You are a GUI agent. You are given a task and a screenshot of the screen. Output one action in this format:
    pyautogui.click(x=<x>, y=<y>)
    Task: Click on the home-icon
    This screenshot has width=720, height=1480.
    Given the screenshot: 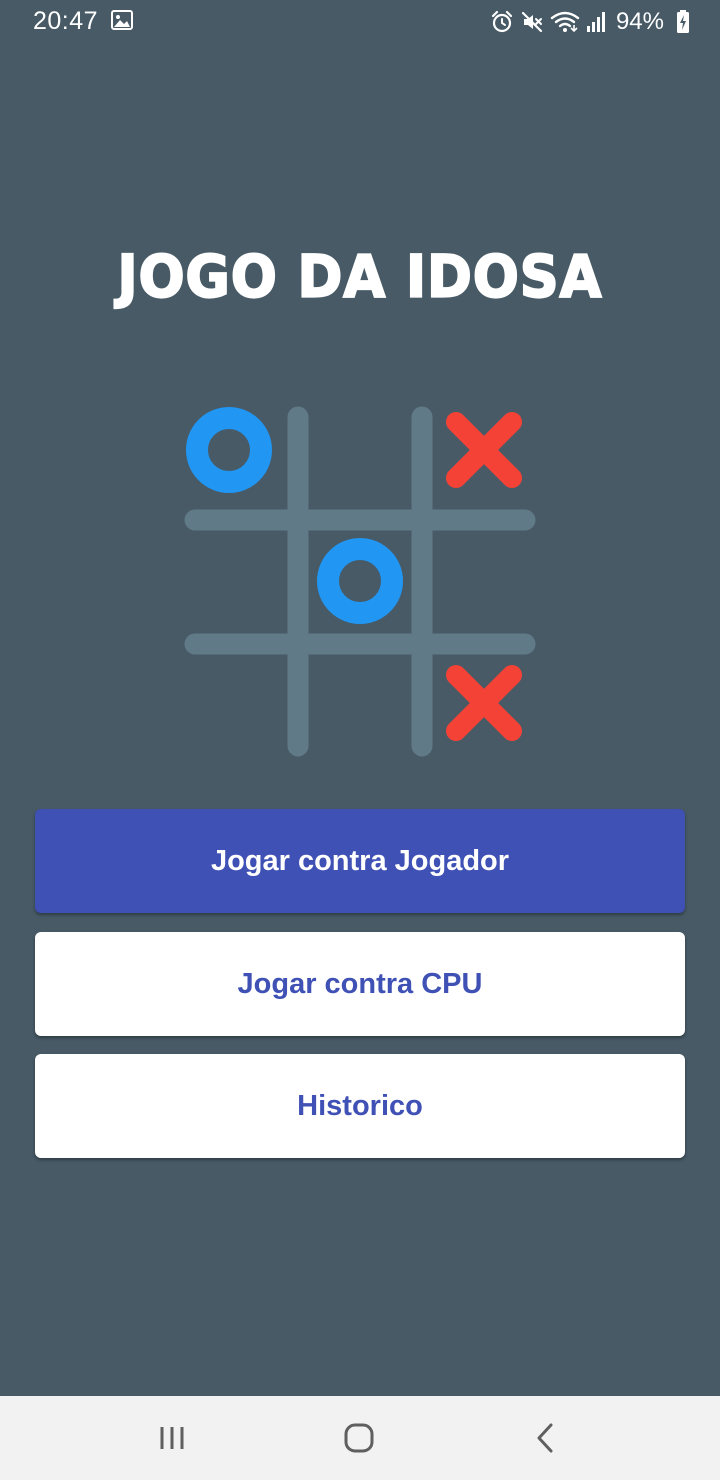 What is the action you would take?
    pyautogui.click(x=359, y=1438)
    